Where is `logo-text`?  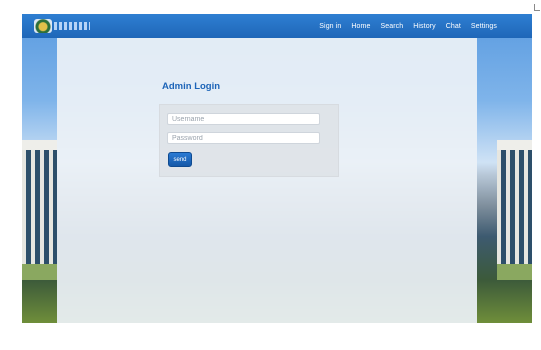 logo-text is located at coordinates (72, 26).